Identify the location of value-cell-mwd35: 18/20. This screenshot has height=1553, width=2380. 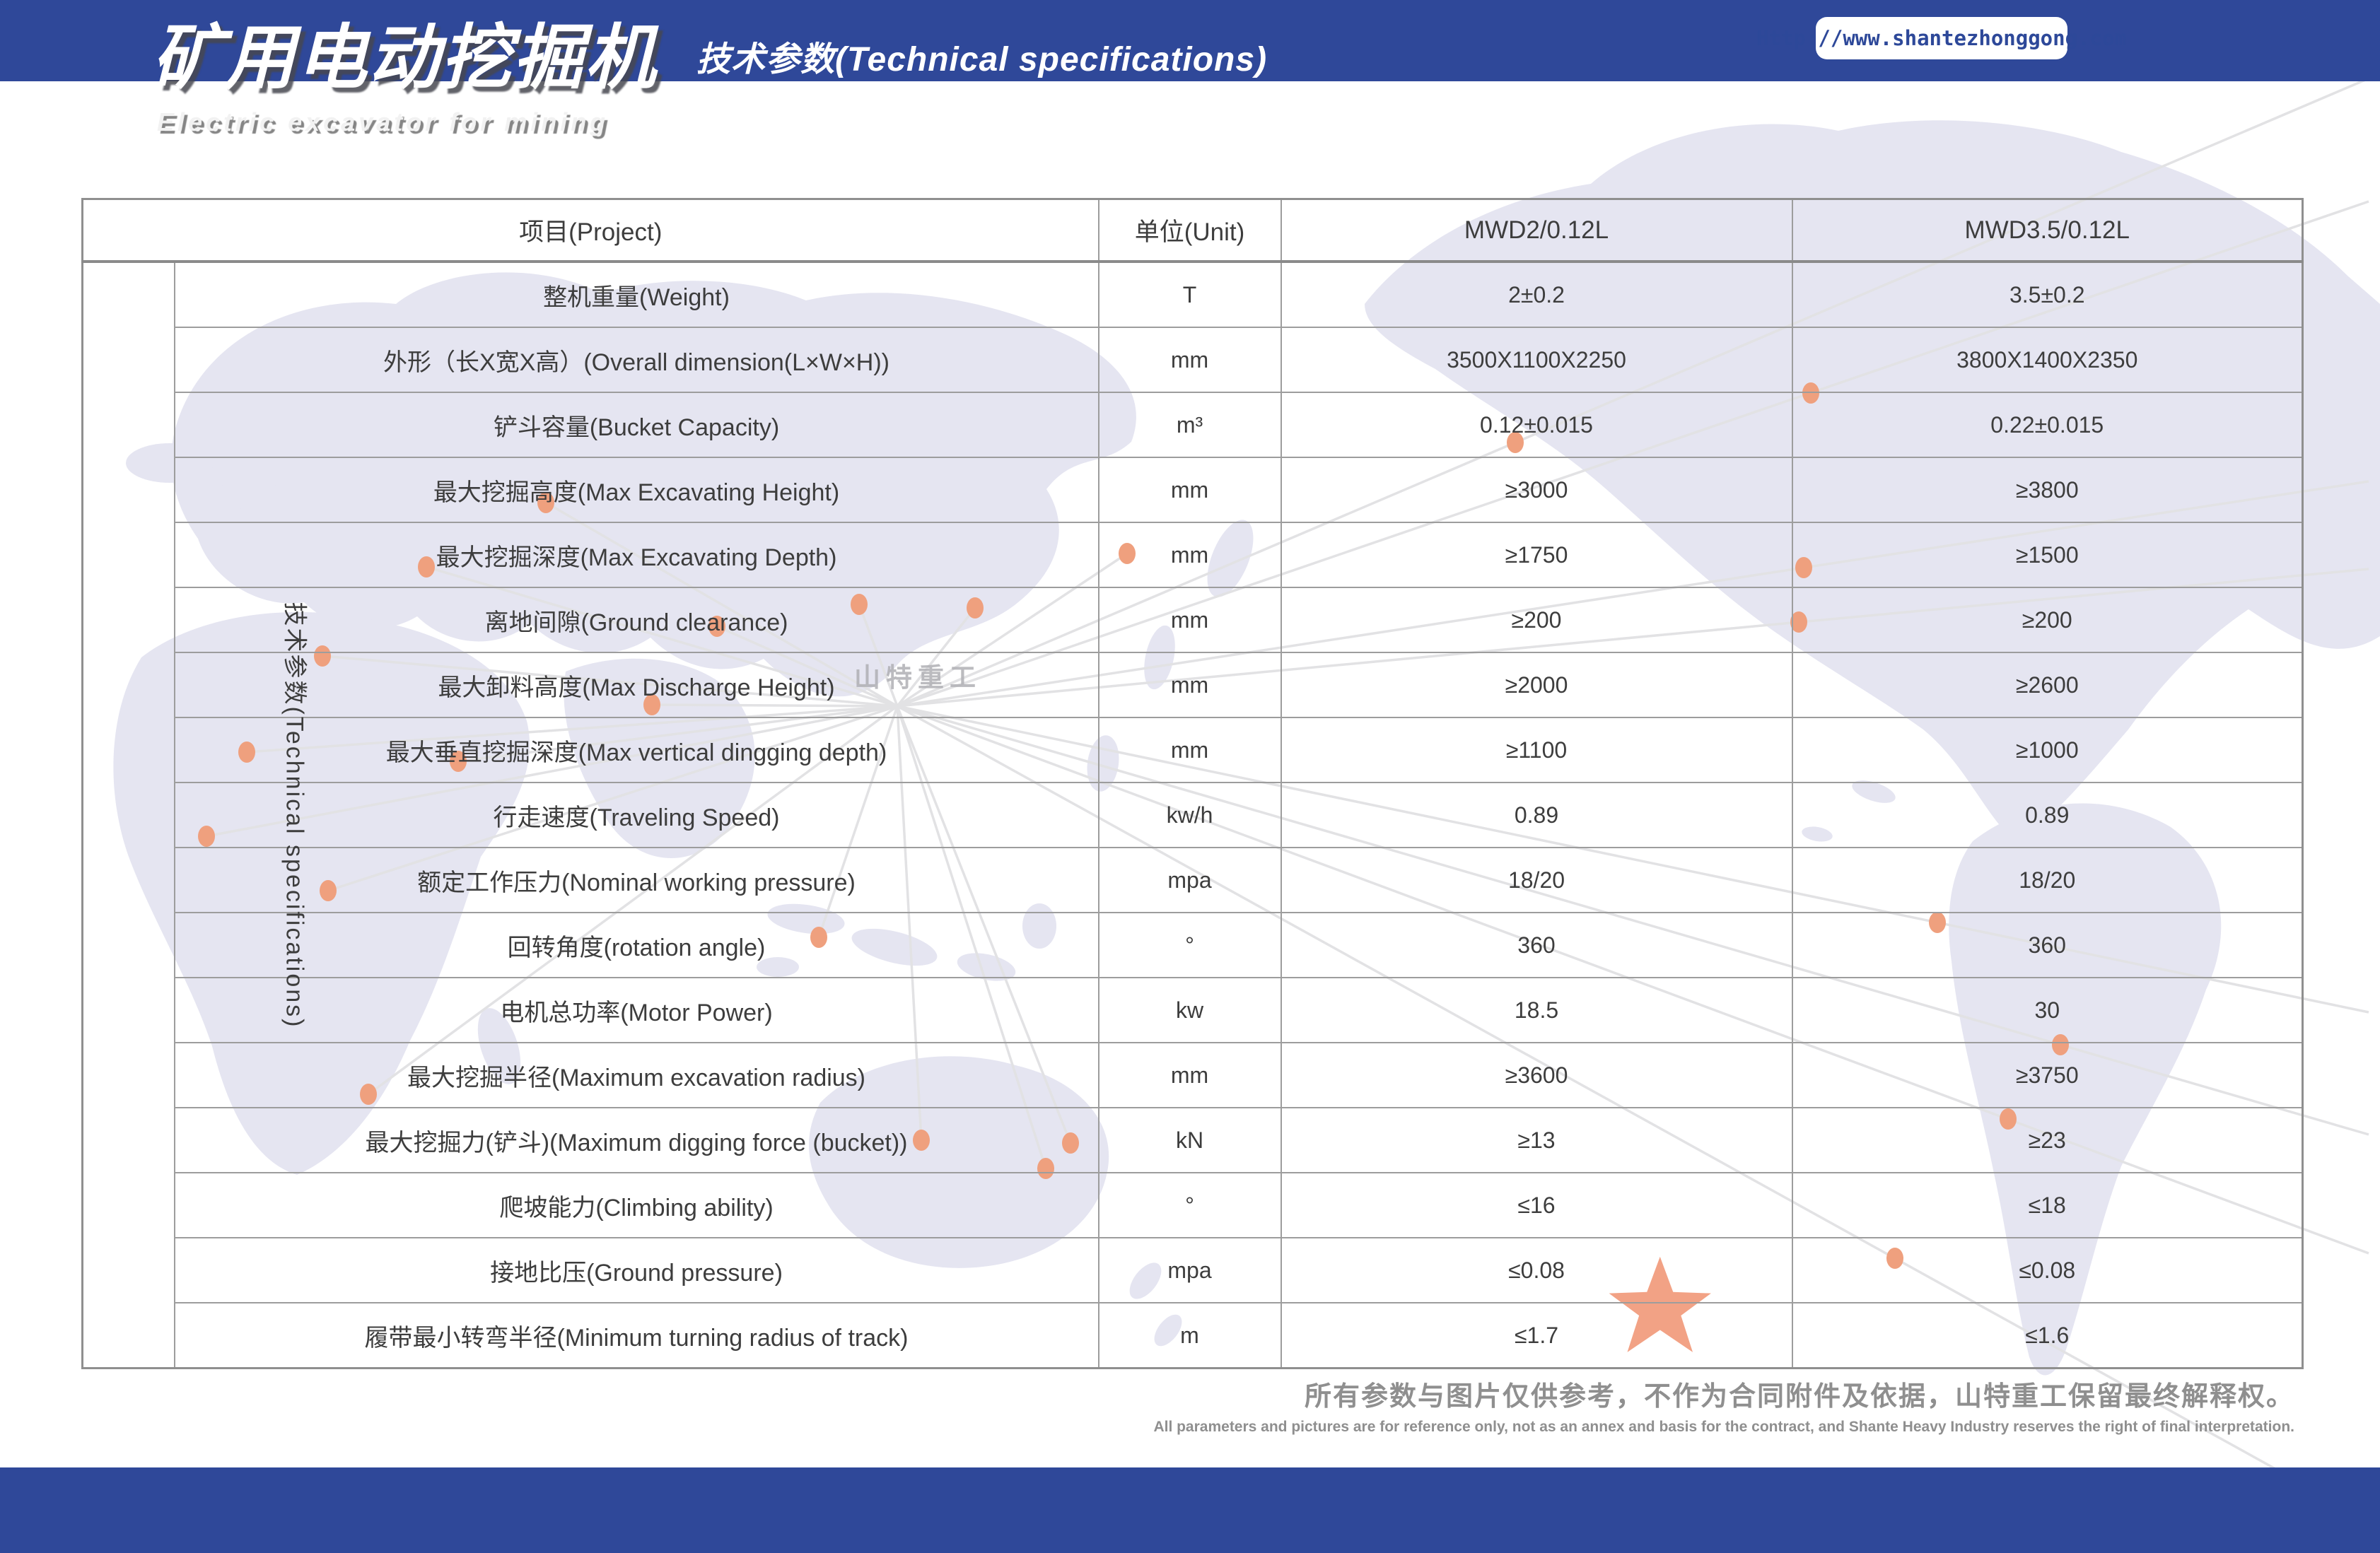
(2047, 880).